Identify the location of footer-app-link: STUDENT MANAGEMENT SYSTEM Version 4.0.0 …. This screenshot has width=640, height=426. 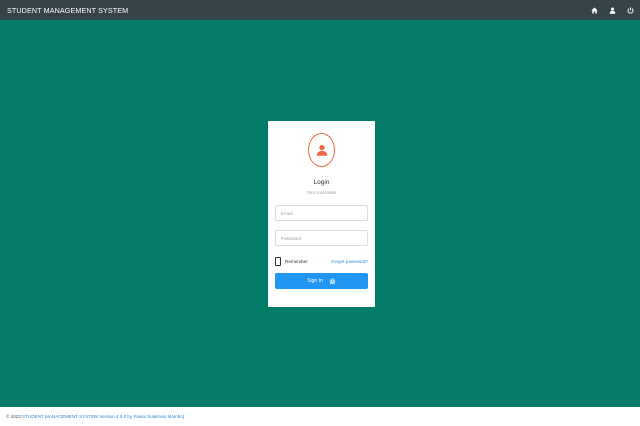
(103, 416).